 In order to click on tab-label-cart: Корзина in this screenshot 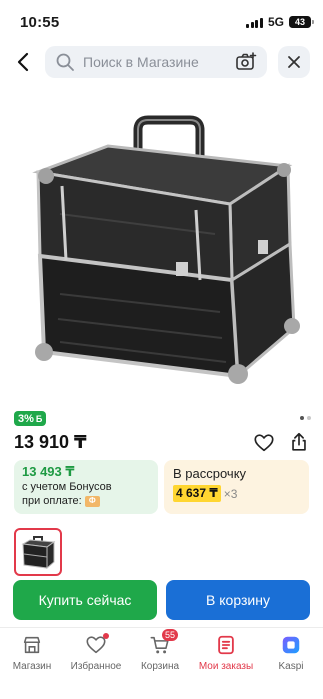, I will do `click(160, 666)`.